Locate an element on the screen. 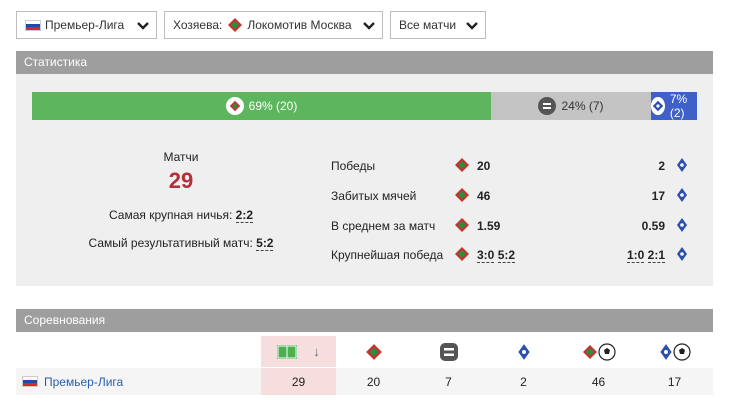 The height and width of the screenshot is (415, 730). match-link: 3:0 is located at coordinates (486, 255).